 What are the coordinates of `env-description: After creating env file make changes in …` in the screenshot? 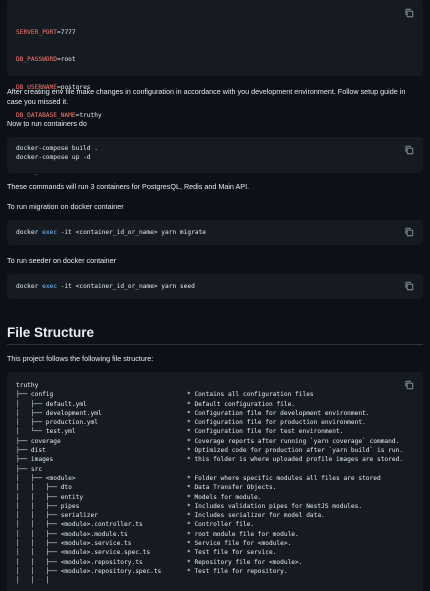 It's located at (206, 97).